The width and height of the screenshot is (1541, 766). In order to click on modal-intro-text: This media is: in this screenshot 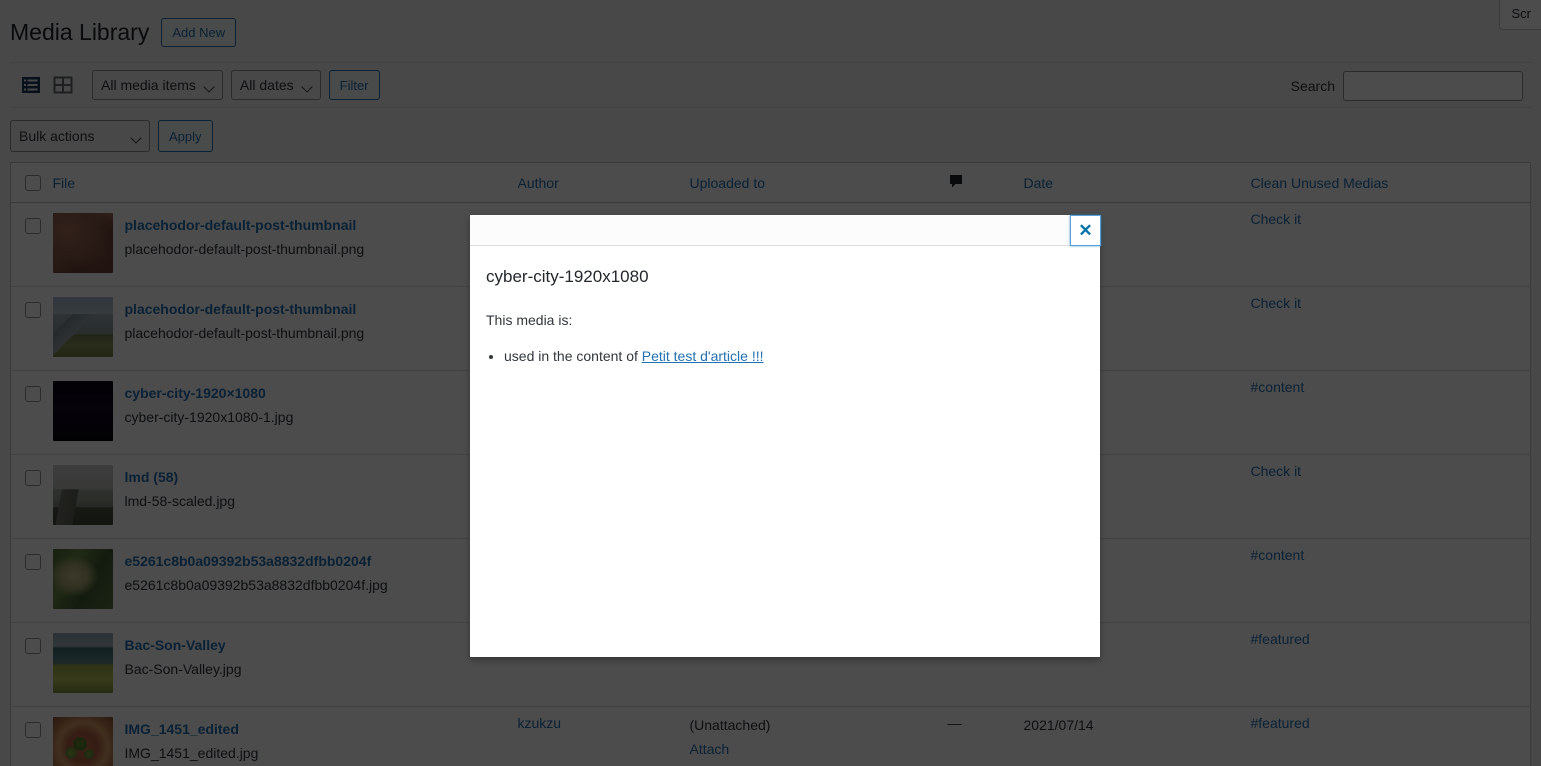, I will do `click(529, 320)`.